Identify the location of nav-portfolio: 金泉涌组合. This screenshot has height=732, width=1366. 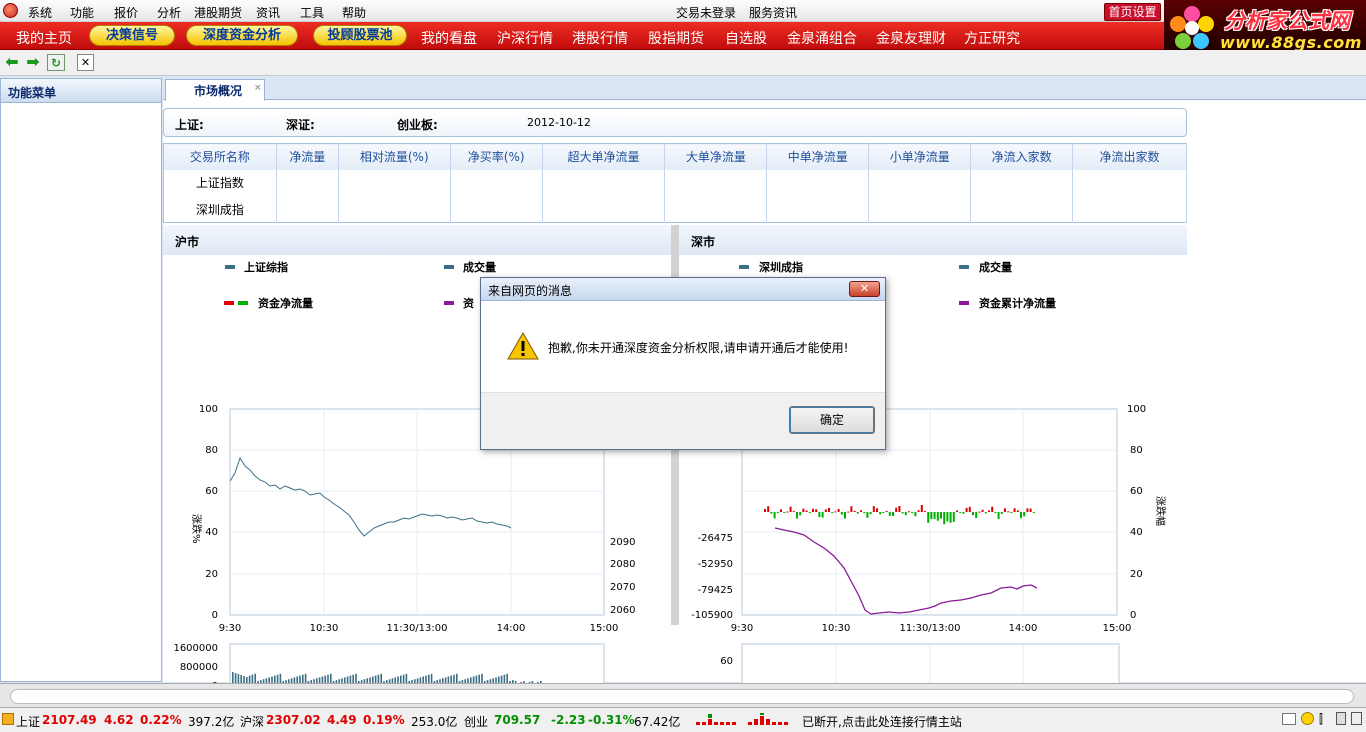
(822, 38).